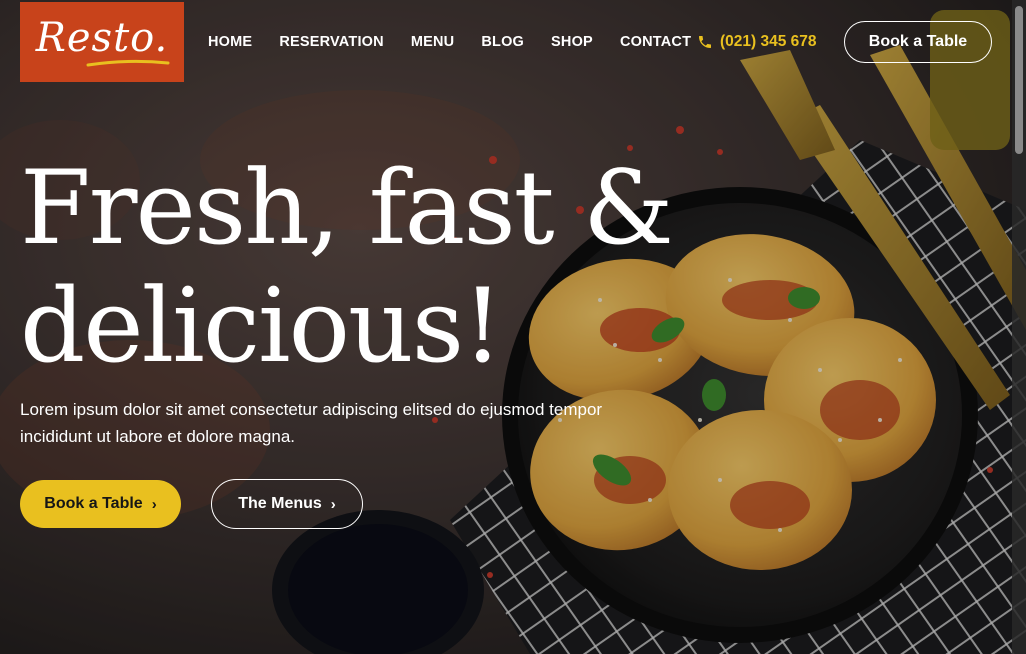 The width and height of the screenshot is (1026, 654). I want to click on nav-item-reservation: RESERVATION, so click(331, 42).